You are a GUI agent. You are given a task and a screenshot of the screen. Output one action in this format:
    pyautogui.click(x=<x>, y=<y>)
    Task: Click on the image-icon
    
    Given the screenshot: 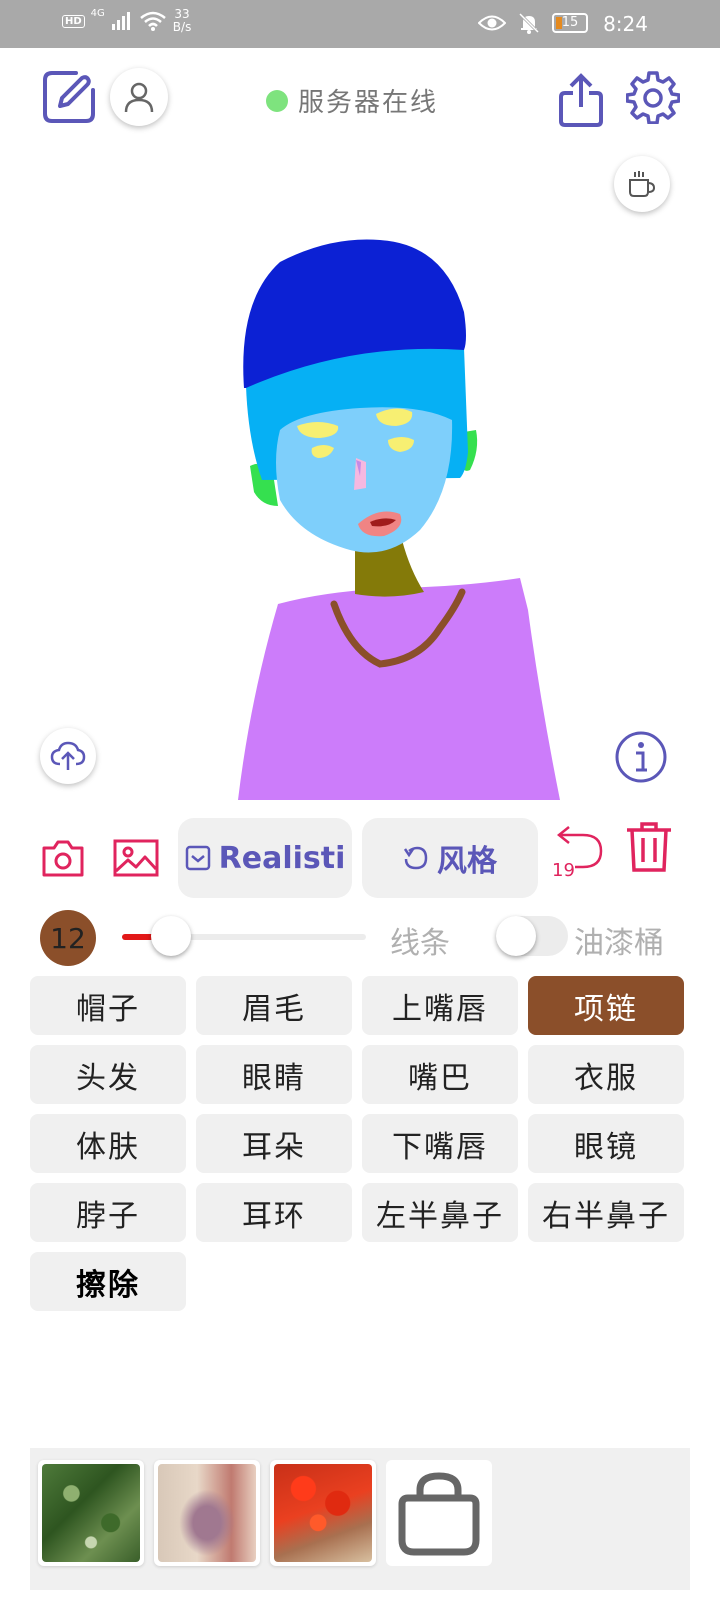 What is the action you would take?
    pyautogui.click(x=136, y=858)
    